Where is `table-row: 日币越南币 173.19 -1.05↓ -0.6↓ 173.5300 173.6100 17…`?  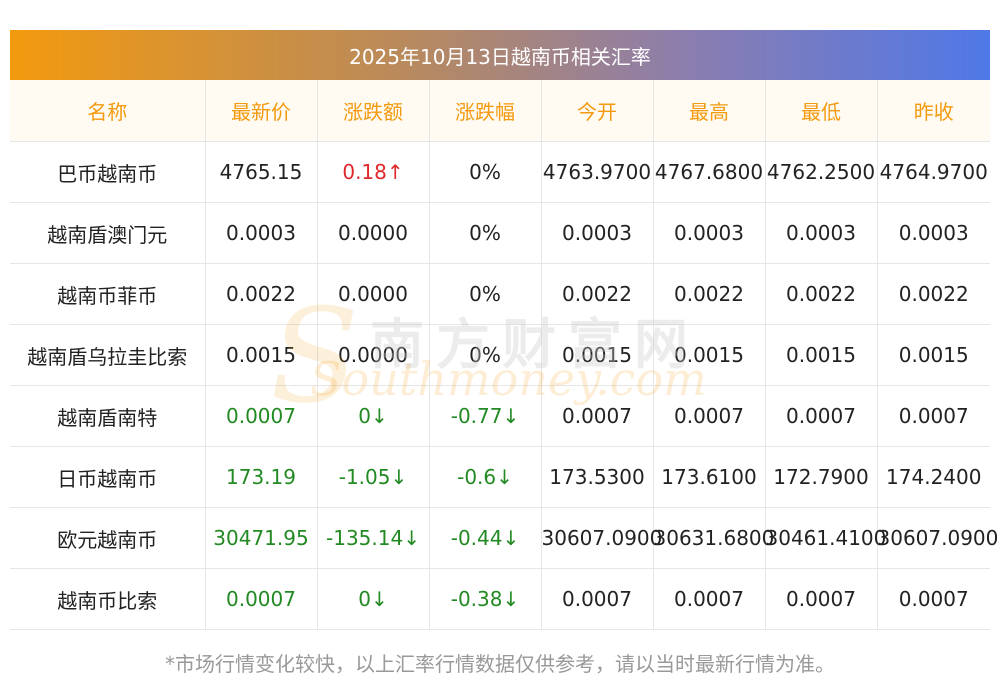 table-row: 日币越南币 173.19 -1.05↓ -0.6↓ 173.5300 173.6100 17… is located at coordinates (500, 477).